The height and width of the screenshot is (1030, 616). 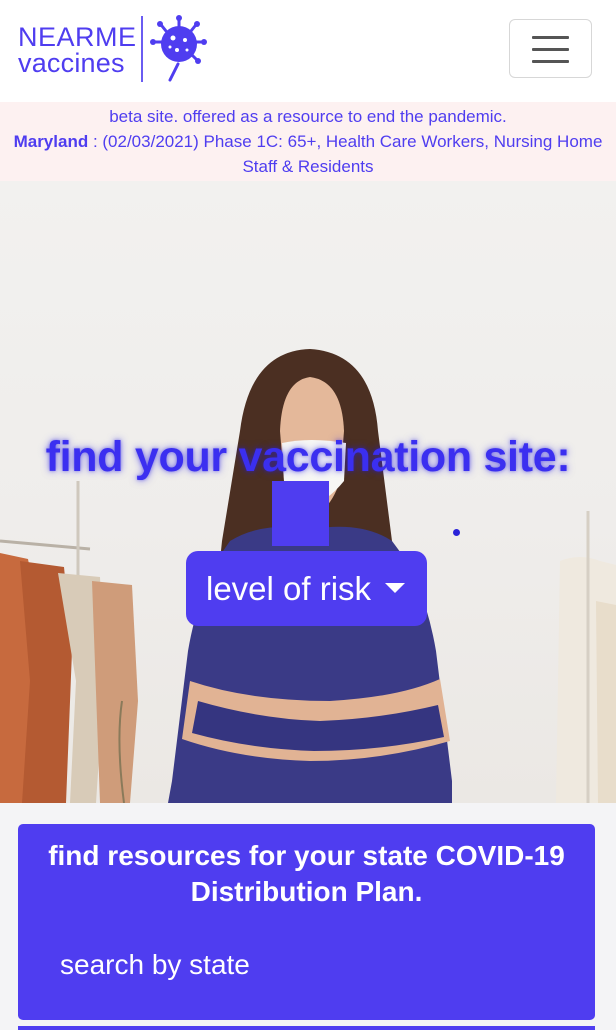 What do you see at coordinates (77, 37) in the screenshot?
I see `logo-line-1: NEARME` at bounding box center [77, 37].